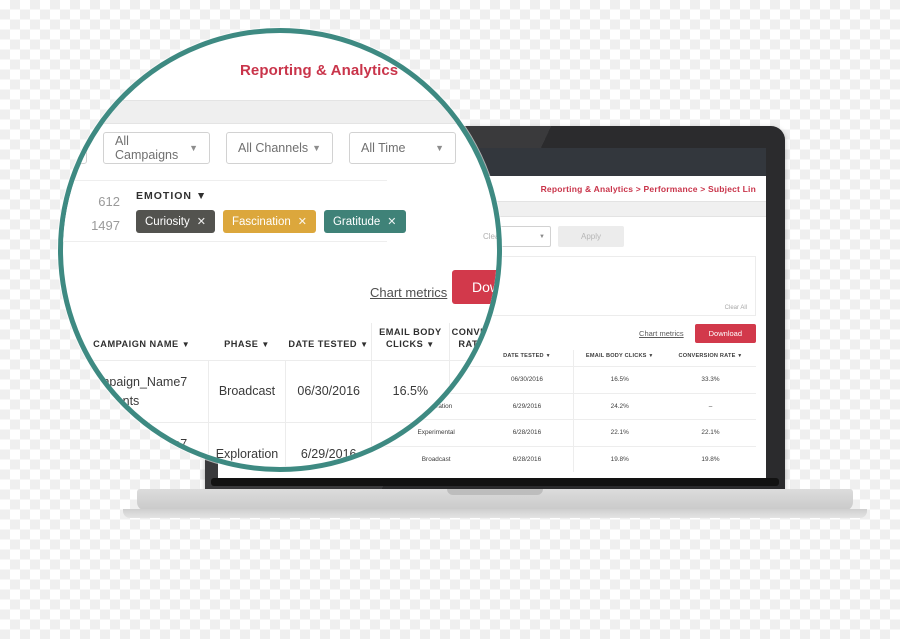 The width and height of the screenshot is (900, 639). I want to click on emotion-tag-list: Curiosity ✕ Fascination ✕ Gratitude ✕, so click(271, 221).